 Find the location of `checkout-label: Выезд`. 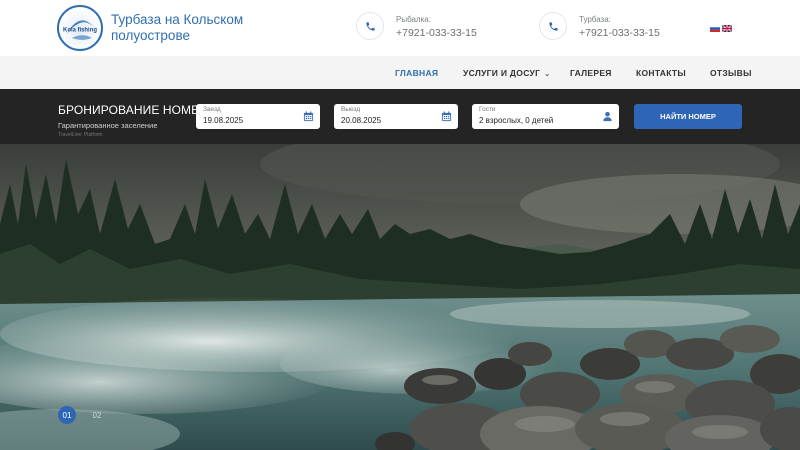

checkout-label: Выезд is located at coordinates (351, 109).